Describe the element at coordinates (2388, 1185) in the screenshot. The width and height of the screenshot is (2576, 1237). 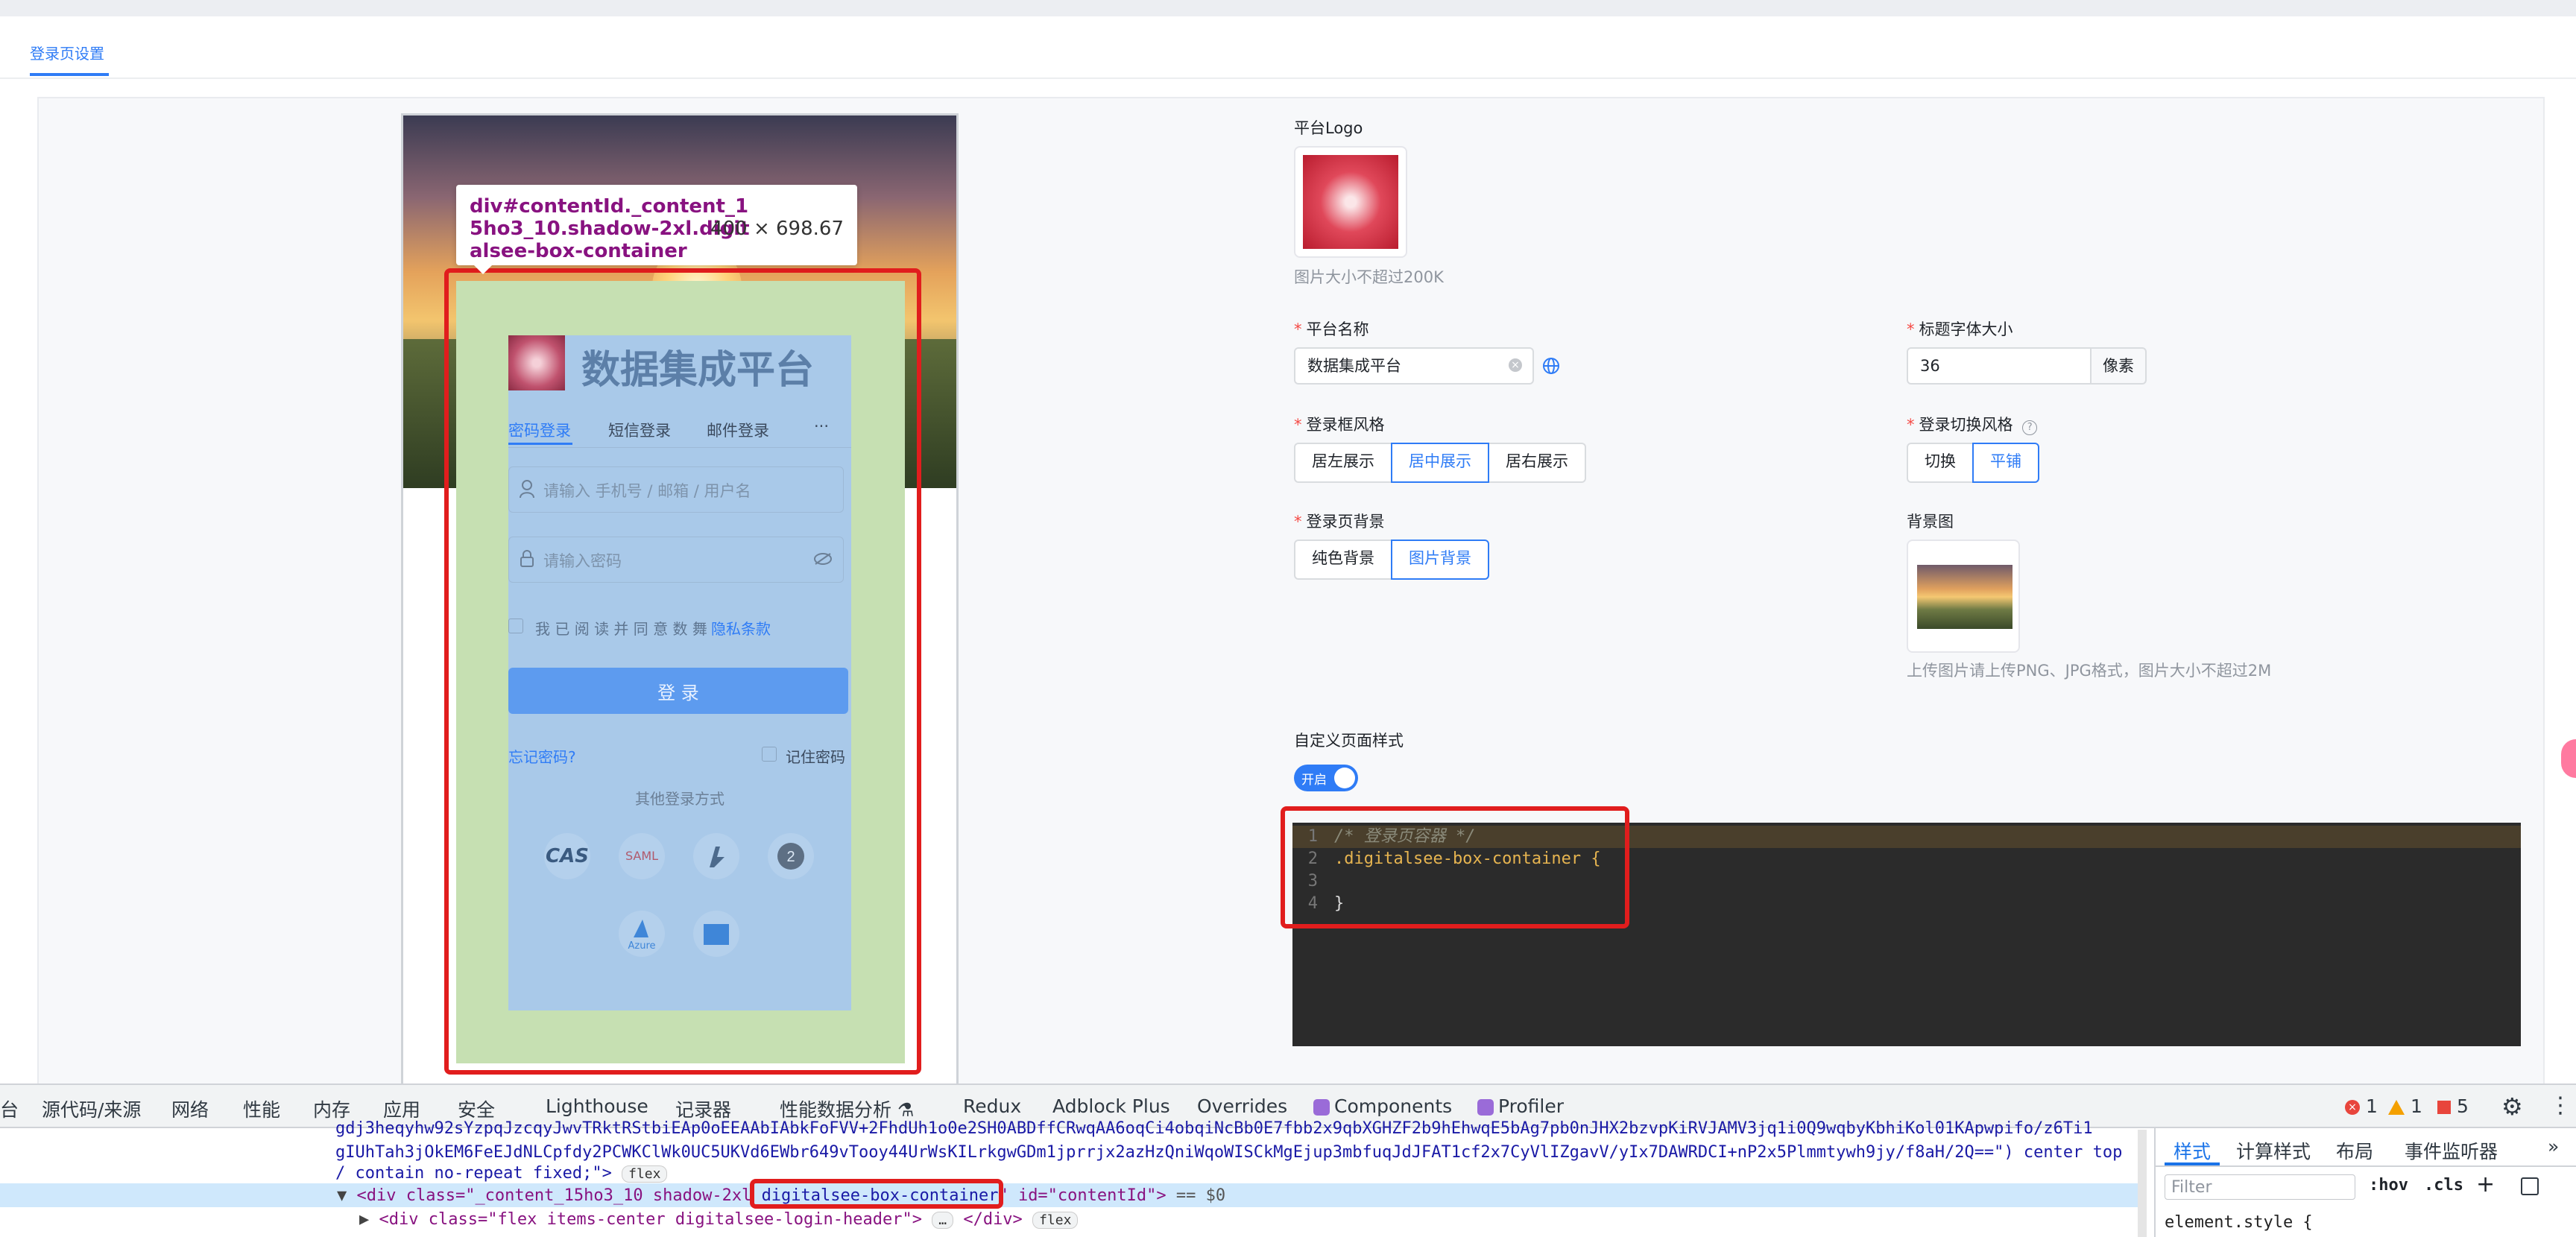
I see `hov-toggle: :hov` at that location.